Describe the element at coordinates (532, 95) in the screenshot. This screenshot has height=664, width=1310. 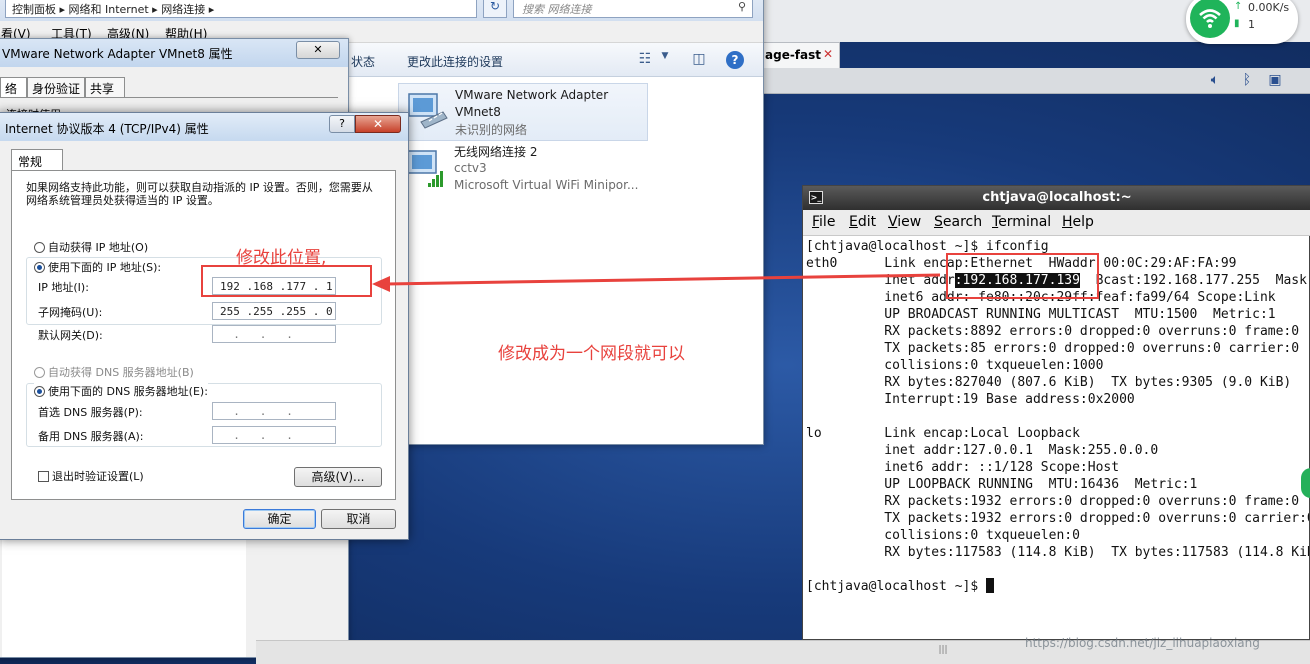
I see `adapter-name-line1: VMware Network Adapter` at that location.